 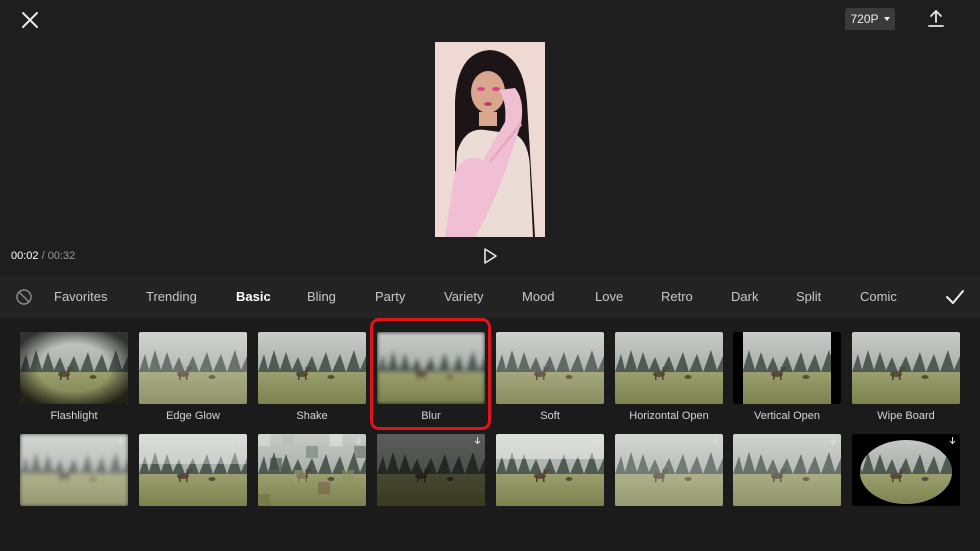 What do you see at coordinates (431, 416) in the screenshot?
I see `effect-label: Blur` at bounding box center [431, 416].